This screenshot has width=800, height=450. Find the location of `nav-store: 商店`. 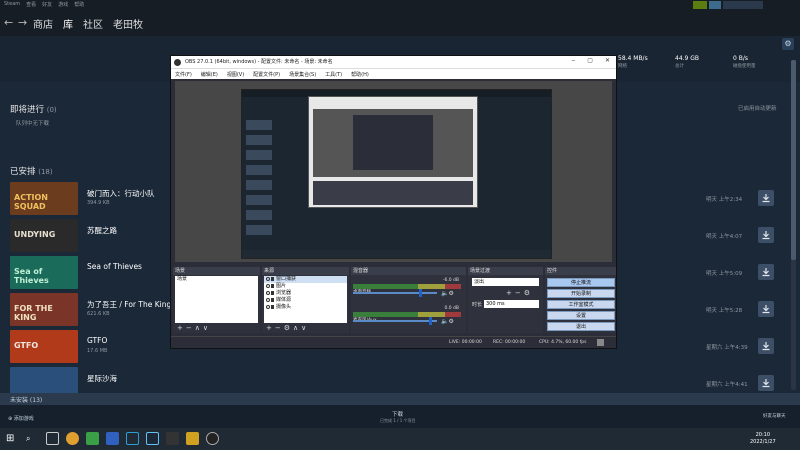

nav-store: 商店 is located at coordinates (43, 23).